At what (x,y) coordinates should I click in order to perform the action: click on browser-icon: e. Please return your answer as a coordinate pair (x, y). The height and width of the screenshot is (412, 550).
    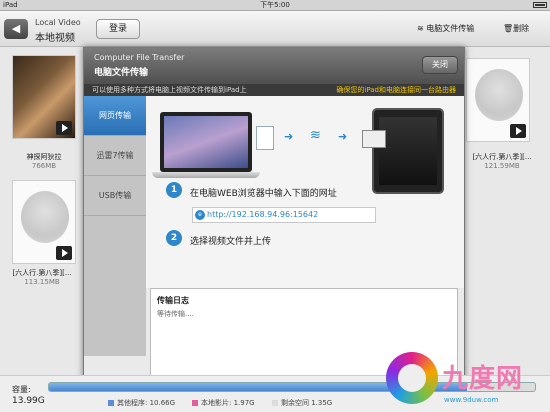
    Looking at the image, I should click on (200, 215).